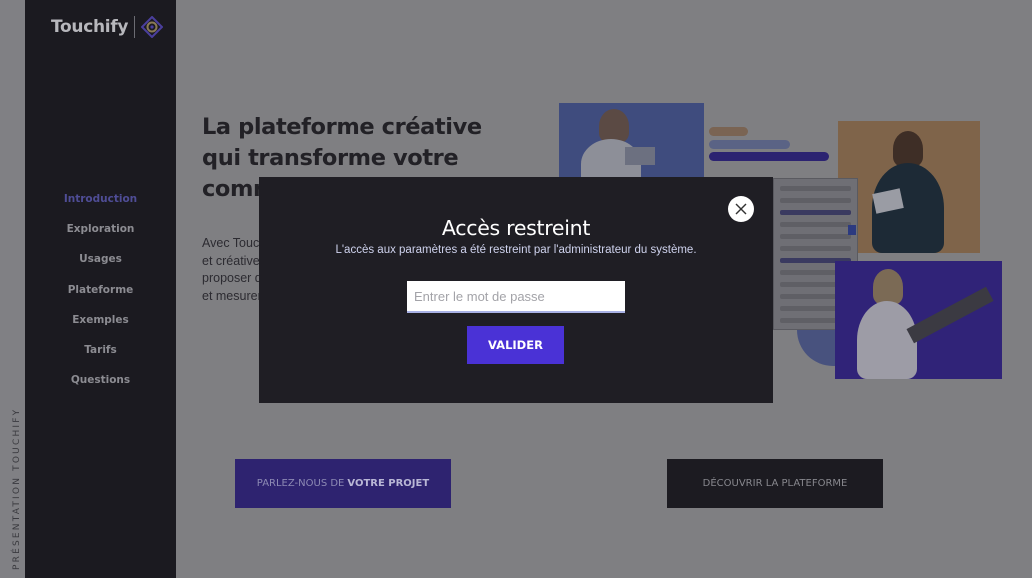 The image size is (1032, 578). I want to click on logo-divider, so click(135, 27).